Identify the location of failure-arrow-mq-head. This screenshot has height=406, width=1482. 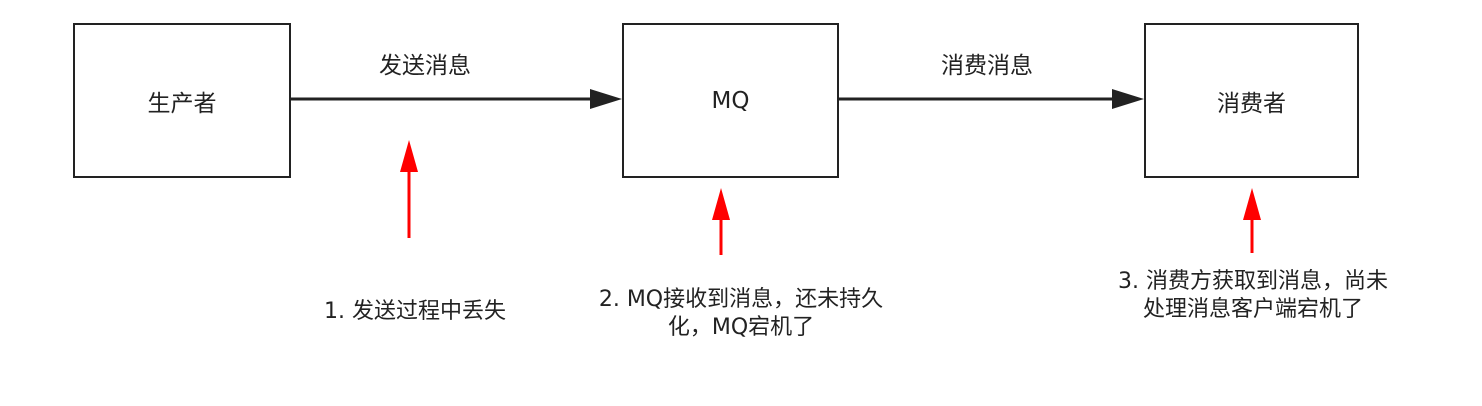
(721, 204).